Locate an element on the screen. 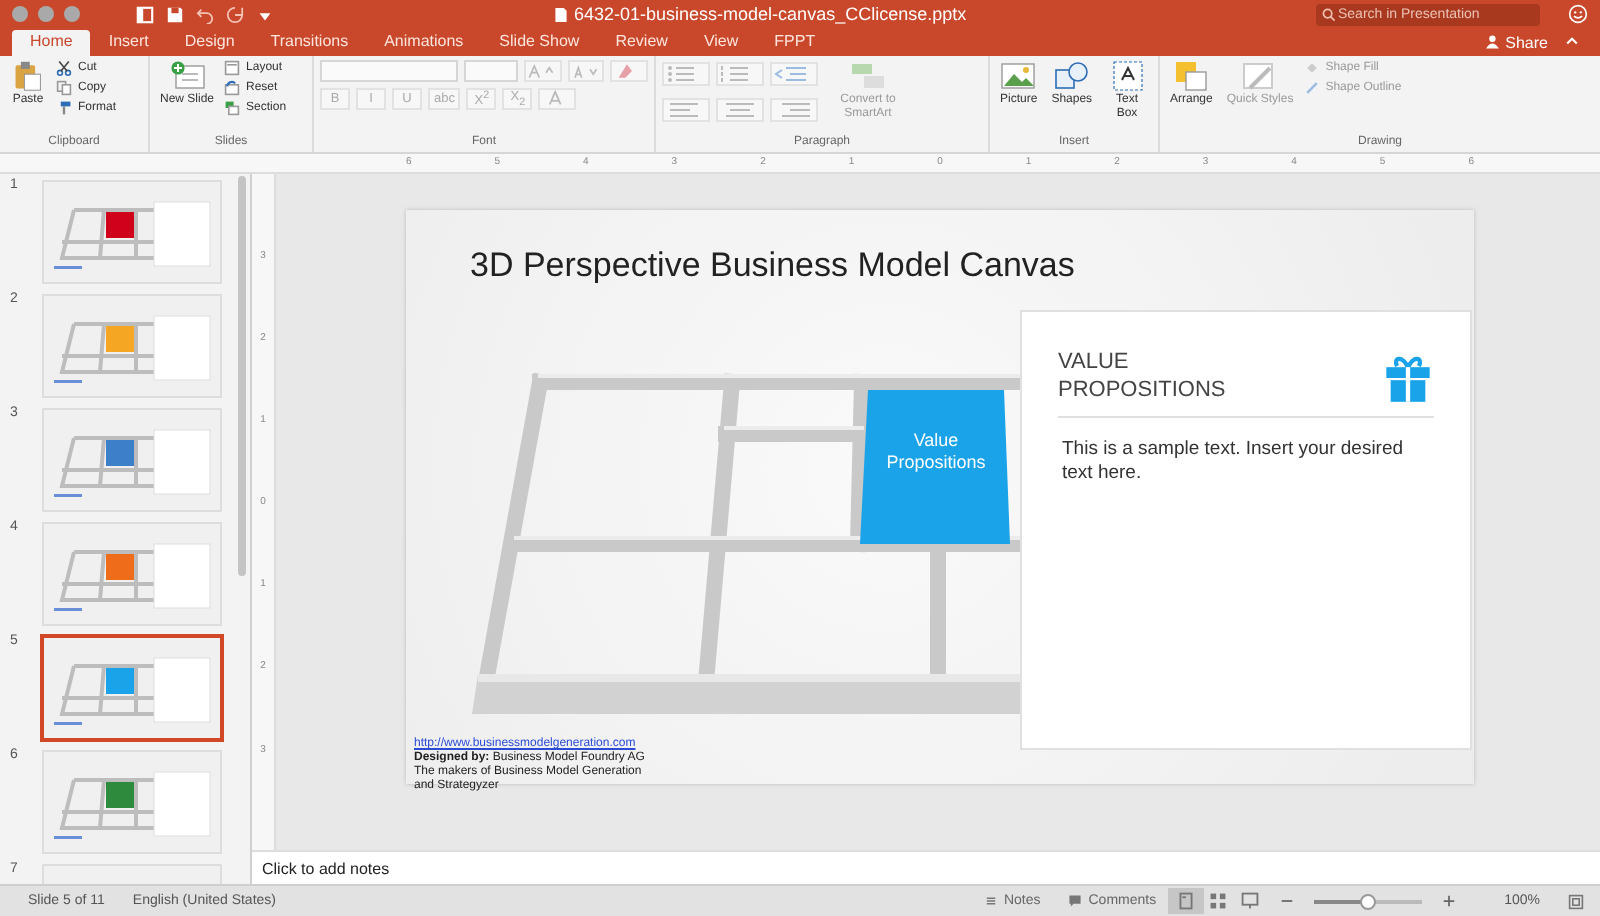  block-label: Value Propositions is located at coordinates (936, 452).